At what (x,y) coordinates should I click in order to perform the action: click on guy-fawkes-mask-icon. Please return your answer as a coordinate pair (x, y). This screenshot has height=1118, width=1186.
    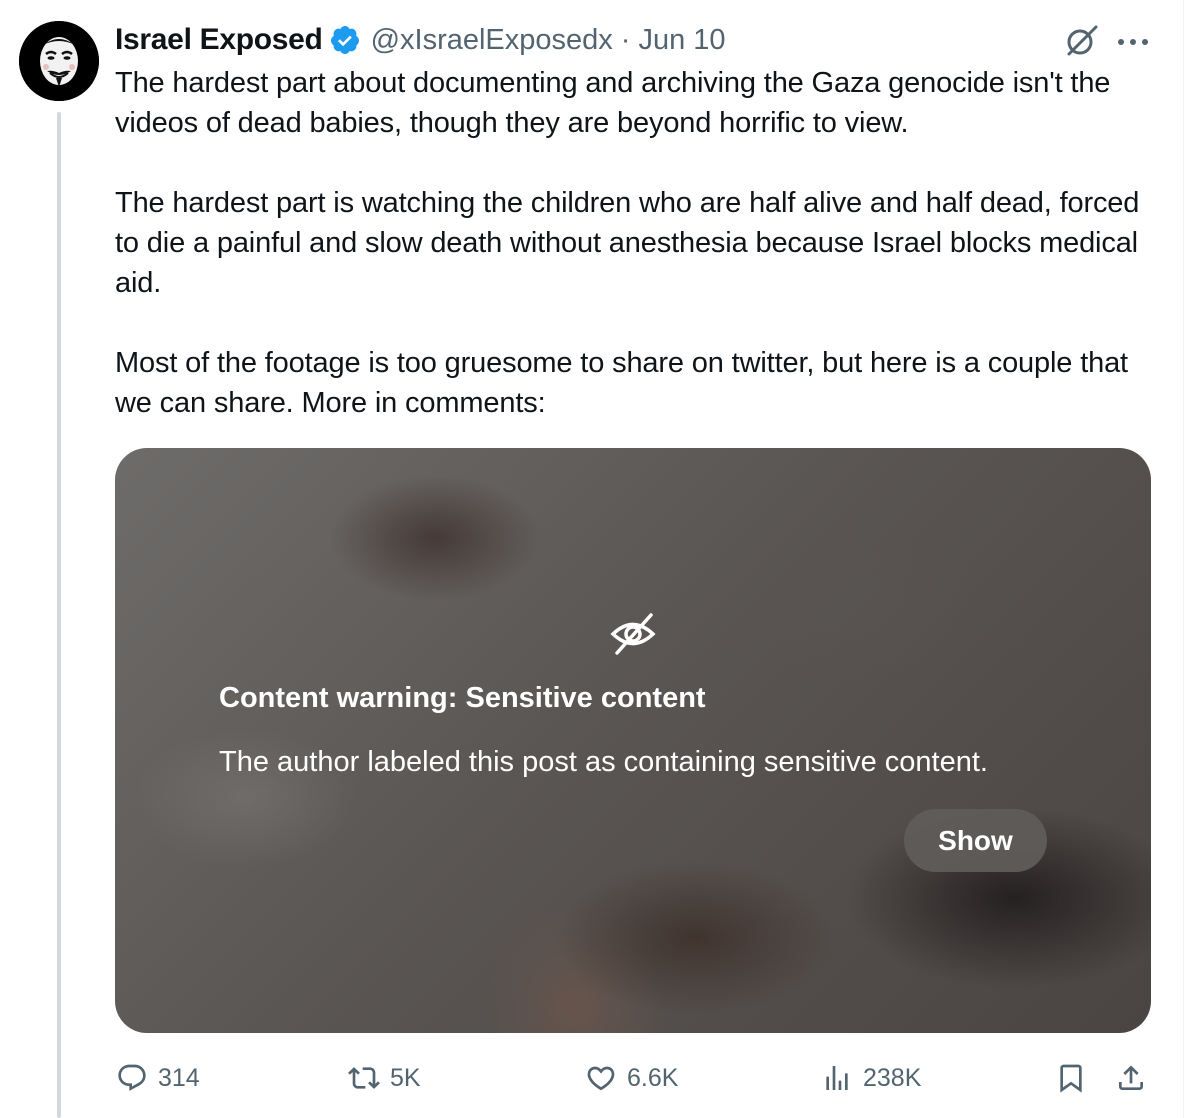
    Looking at the image, I should click on (59, 61).